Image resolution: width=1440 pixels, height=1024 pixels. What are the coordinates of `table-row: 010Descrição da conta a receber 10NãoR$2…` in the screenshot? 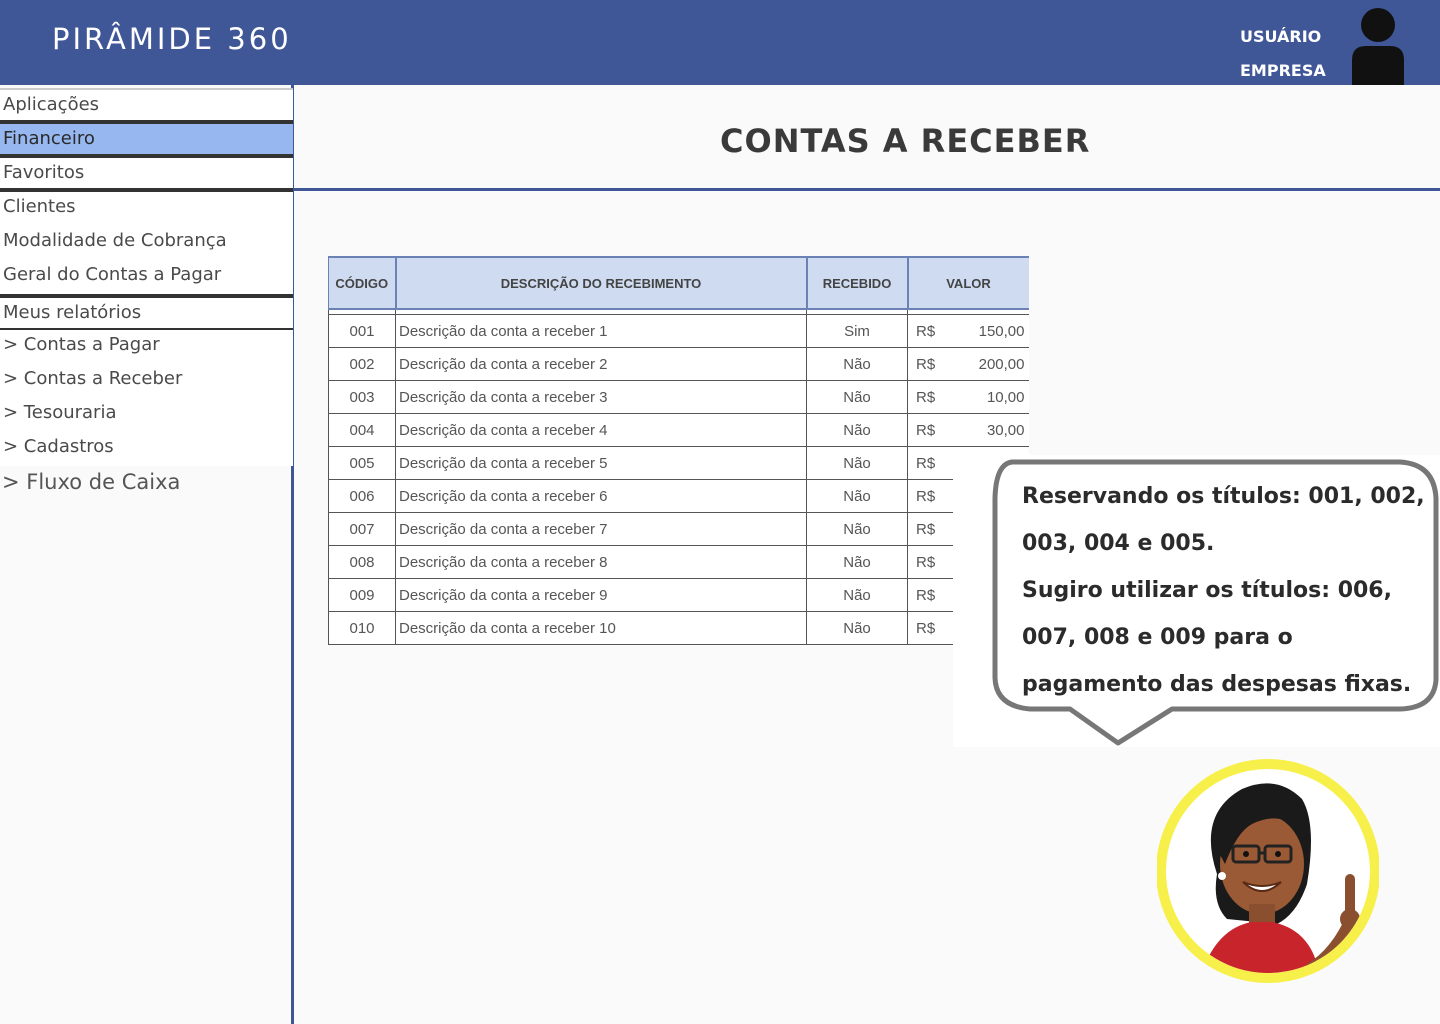 It's located at (678, 628).